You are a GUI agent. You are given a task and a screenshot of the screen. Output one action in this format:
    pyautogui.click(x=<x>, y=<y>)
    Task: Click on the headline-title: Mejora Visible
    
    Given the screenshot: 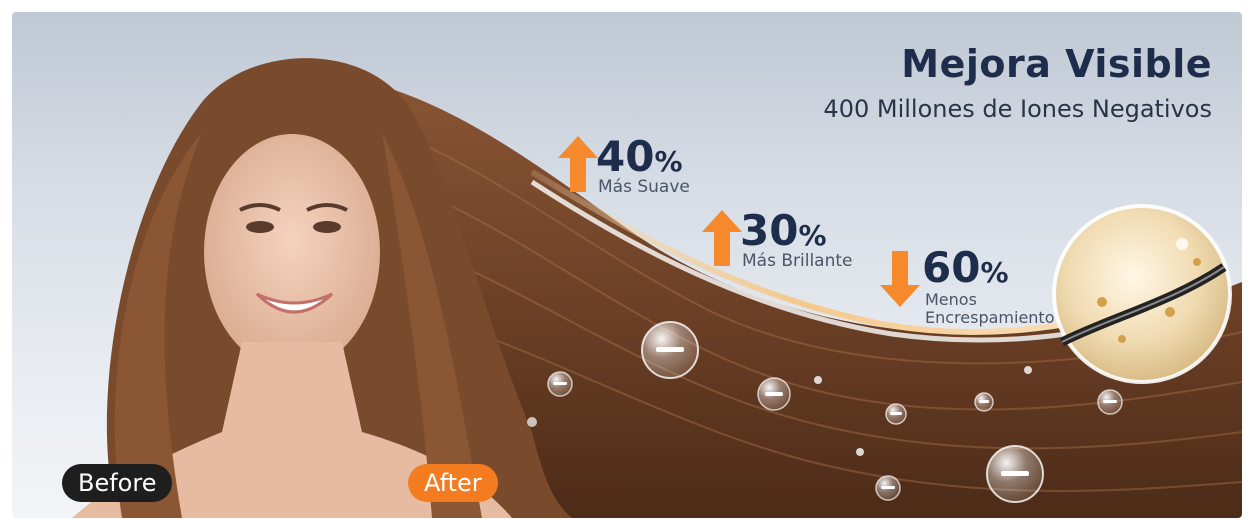 What is the action you would take?
    pyautogui.click(x=1056, y=64)
    